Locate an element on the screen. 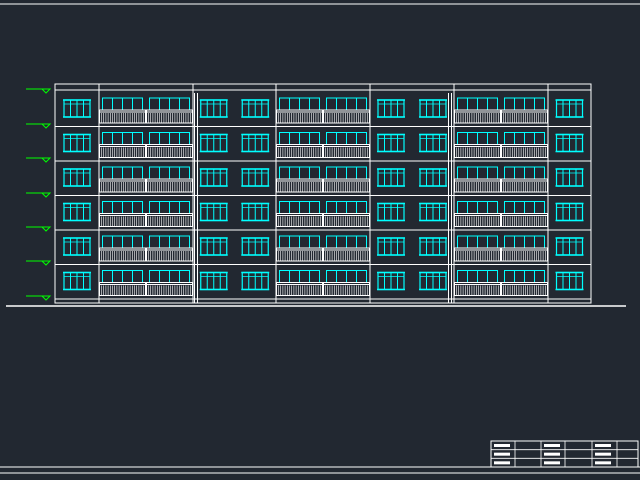 This screenshot has width=640, height=480. title-block-frame is located at coordinates (564, 454).